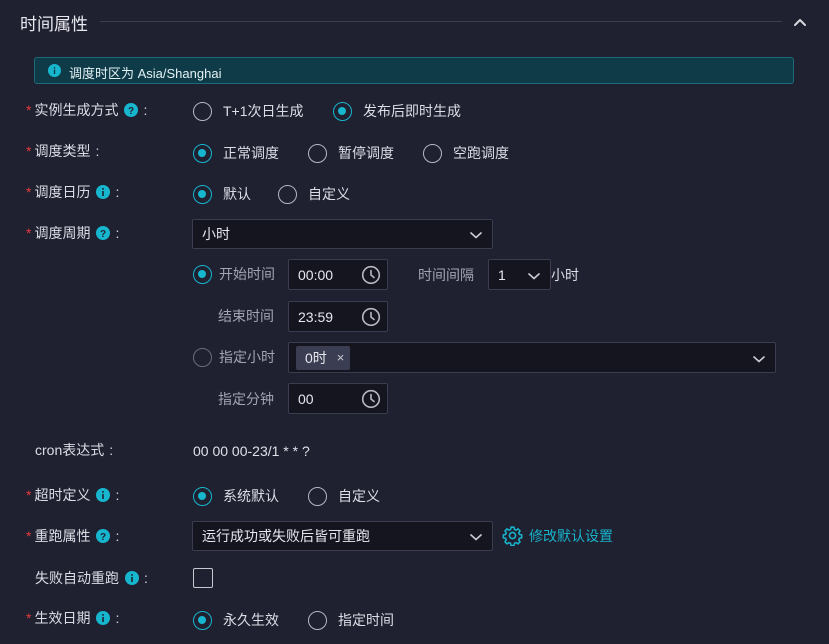 Image resolution: width=829 pixels, height=644 pixels. Describe the element at coordinates (246, 316) in the screenshot. I see `end-time-label: 结束时间` at that location.